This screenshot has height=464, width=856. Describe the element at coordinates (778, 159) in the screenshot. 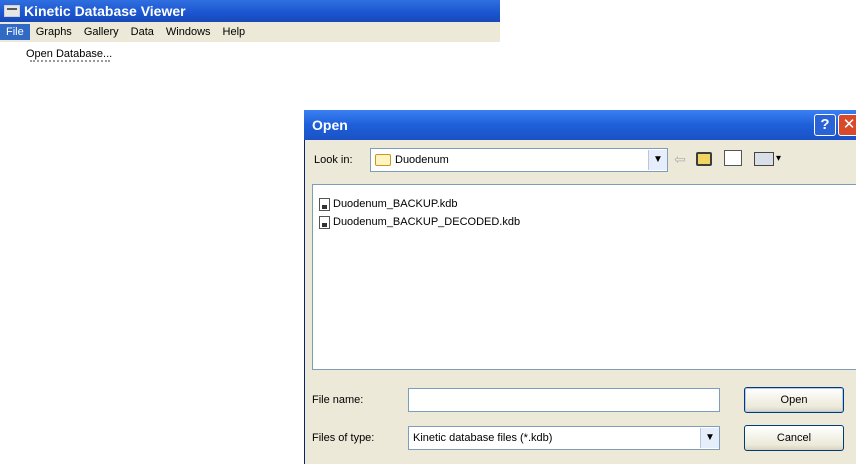

I see `views-dropdown-arrow-icon: ▾` at that location.